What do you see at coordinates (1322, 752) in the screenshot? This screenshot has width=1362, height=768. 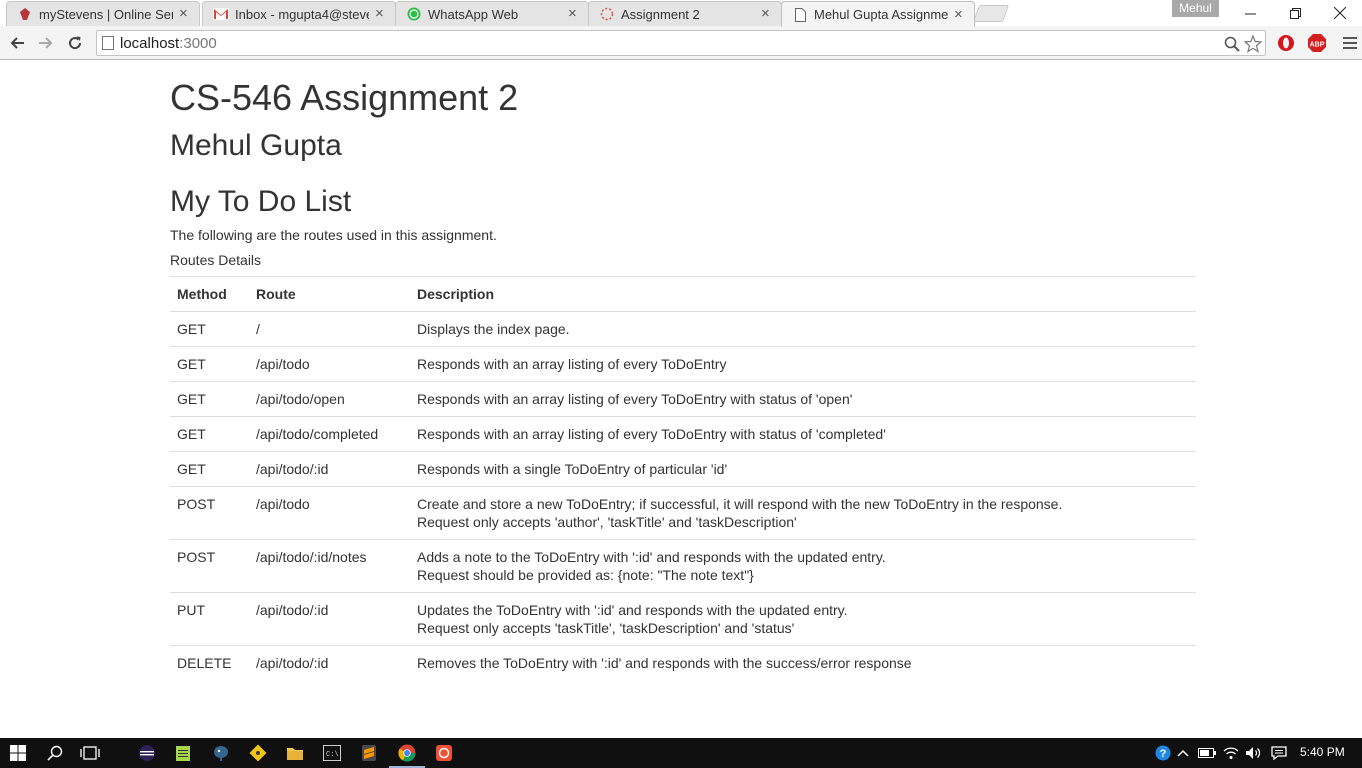 I see `taskbar-clock: 5:40 PM` at bounding box center [1322, 752].